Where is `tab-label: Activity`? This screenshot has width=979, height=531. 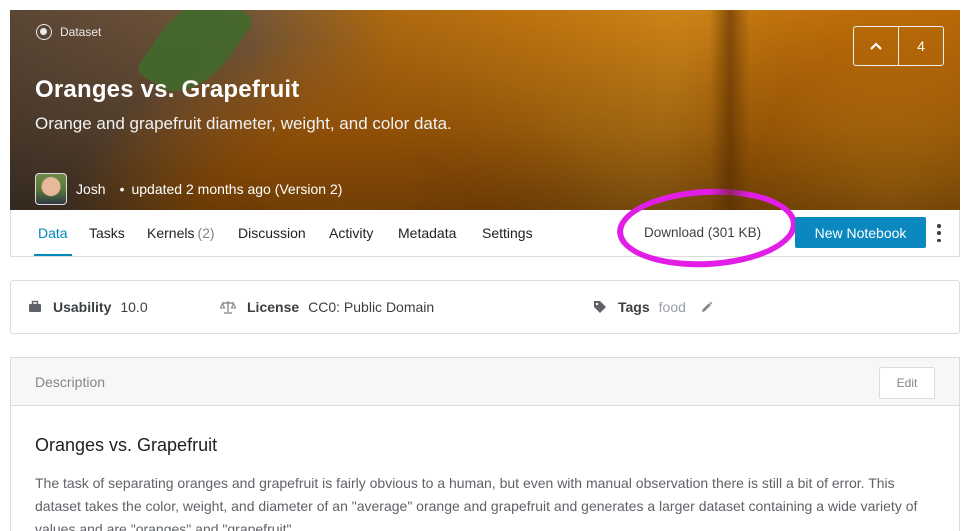 tab-label: Activity is located at coordinates (351, 233).